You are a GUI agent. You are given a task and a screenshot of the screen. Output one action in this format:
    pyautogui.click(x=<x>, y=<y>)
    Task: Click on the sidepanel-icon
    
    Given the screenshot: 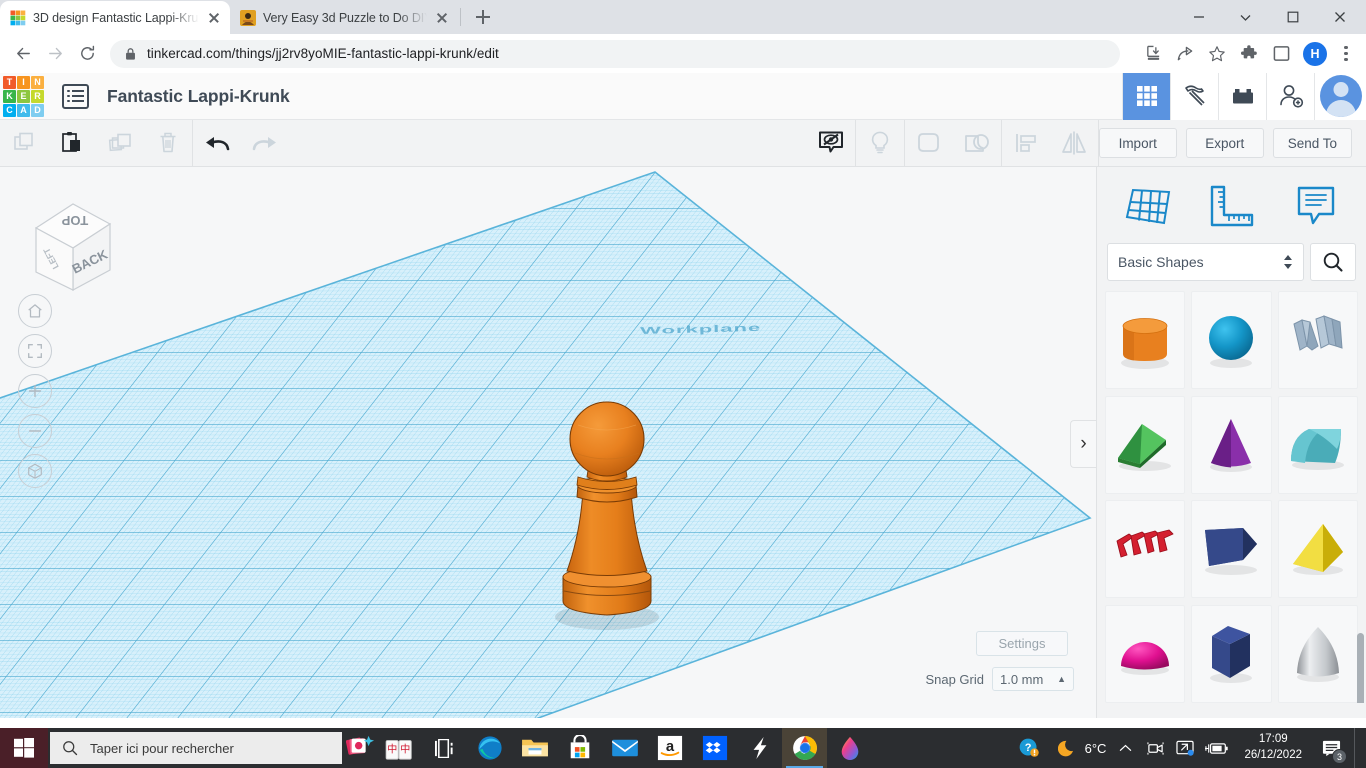 What is the action you would take?
    pyautogui.click(x=1281, y=54)
    